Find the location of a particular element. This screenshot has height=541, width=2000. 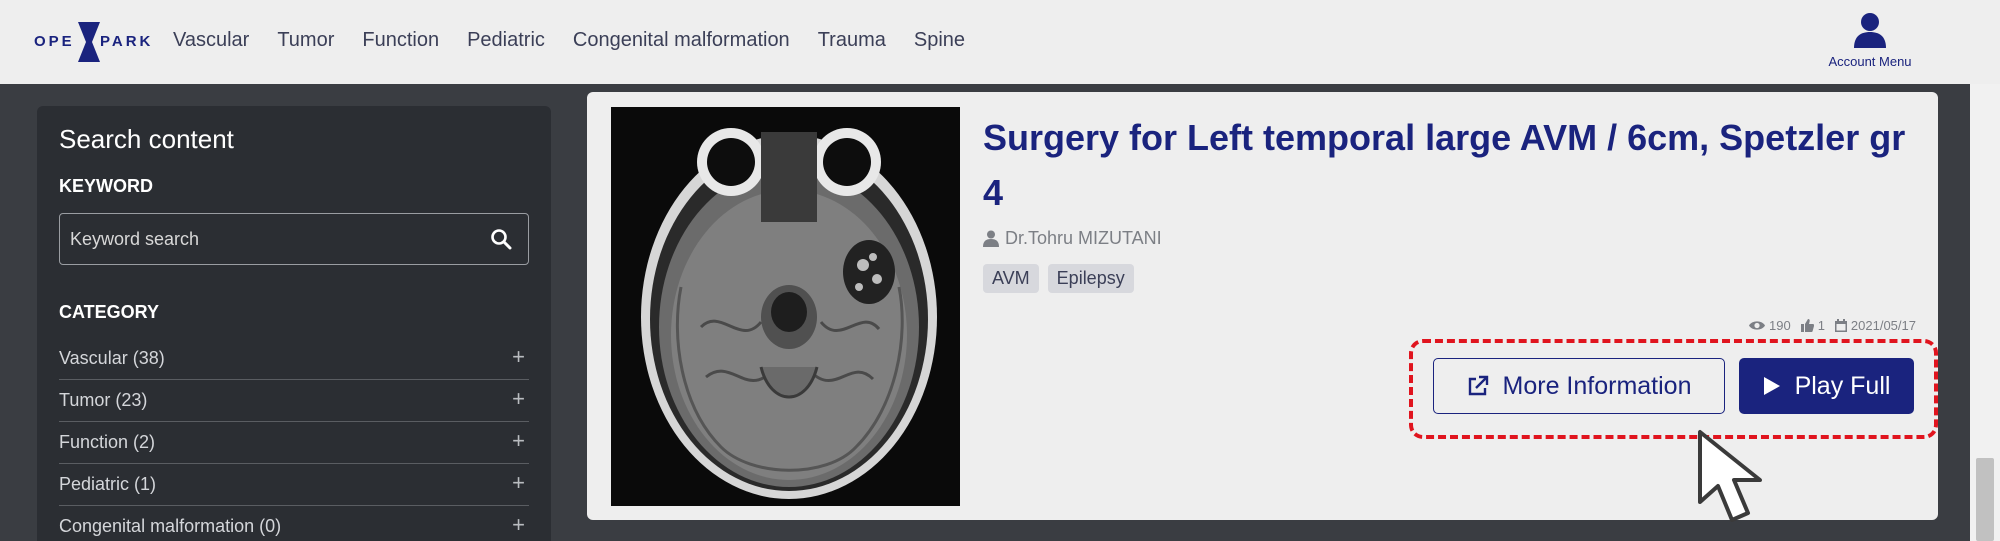

nav-spine: Spine is located at coordinates (939, 40).